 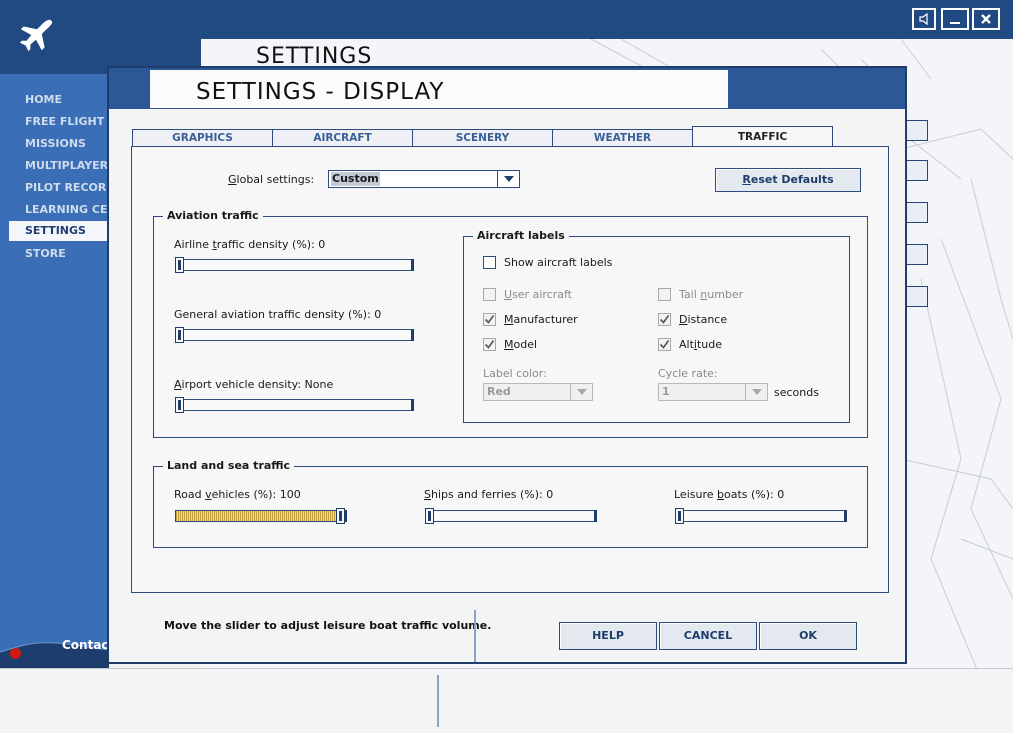 What do you see at coordinates (254, 384) in the screenshot?
I see `airport-vehicle-label: Airport vehicle density: None` at bounding box center [254, 384].